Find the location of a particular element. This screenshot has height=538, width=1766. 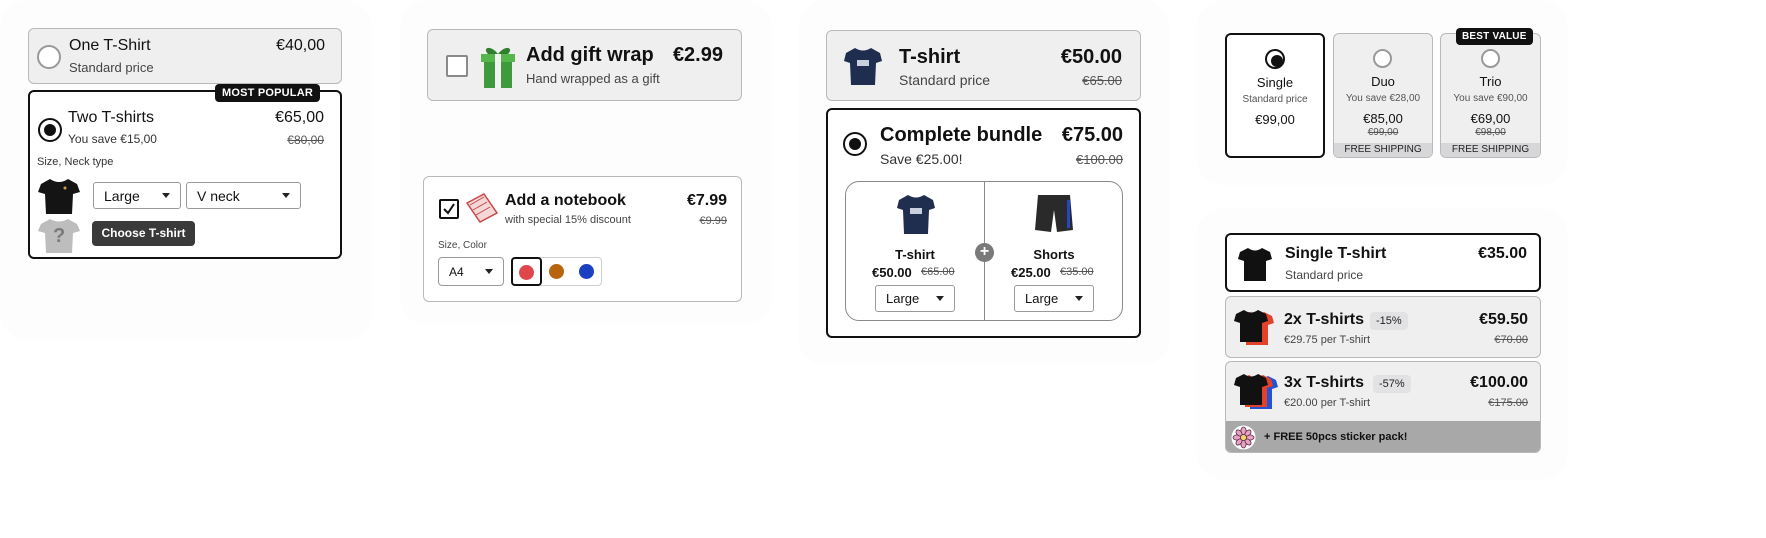

bundle-item-price: €50.00 is located at coordinates (892, 272).